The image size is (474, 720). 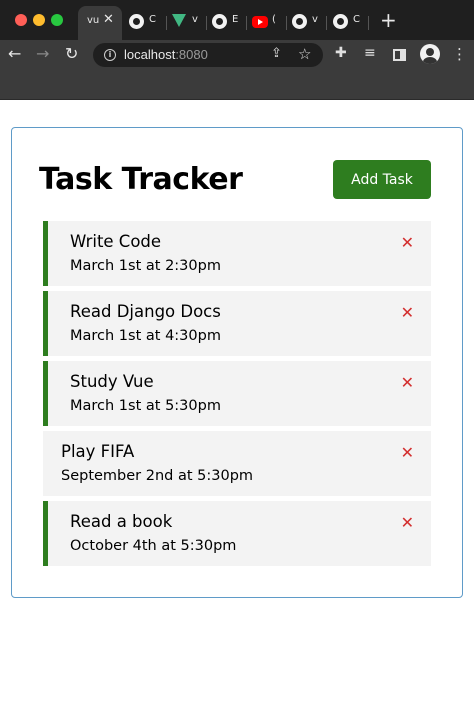 What do you see at coordinates (145, 406) in the screenshot?
I see `task-date: March 1st at 5:30pm` at bounding box center [145, 406].